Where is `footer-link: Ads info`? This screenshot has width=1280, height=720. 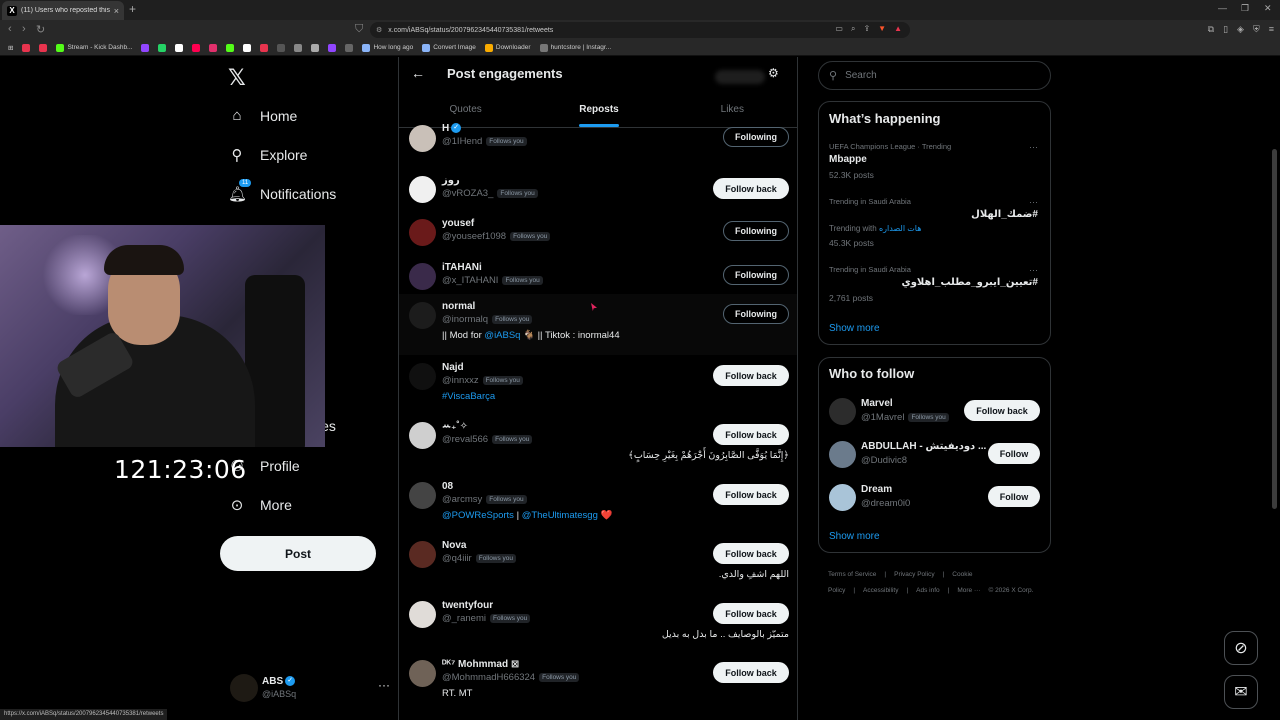
footer-link: Ads info is located at coordinates (928, 590).